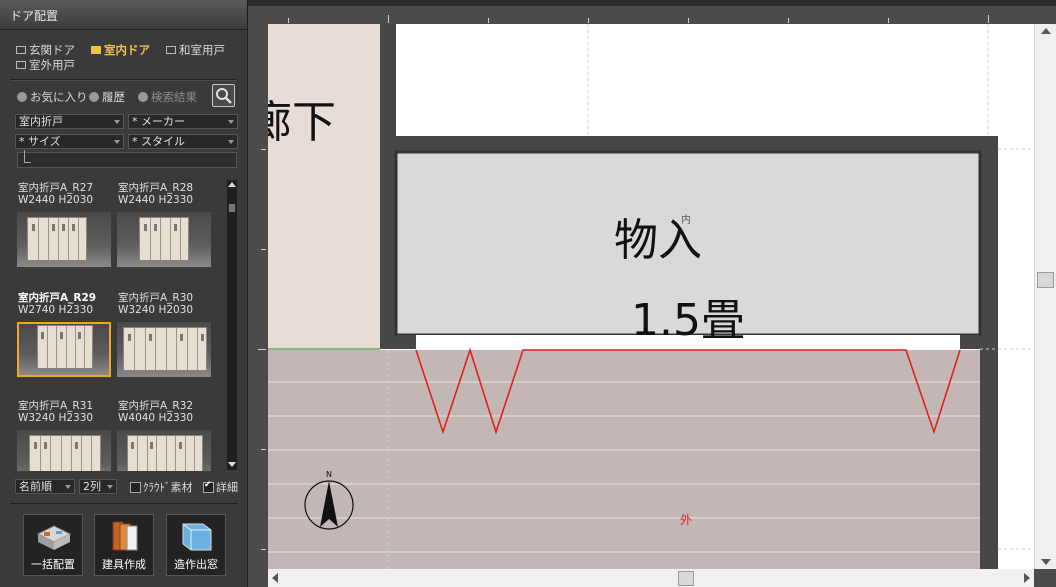 The width and height of the screenshot is (1056, 587). What do you see at coordinates (45, 65) in the screenshot?
I see `category-exterior-door: 室外用戸` at bounding box center [45, 65].